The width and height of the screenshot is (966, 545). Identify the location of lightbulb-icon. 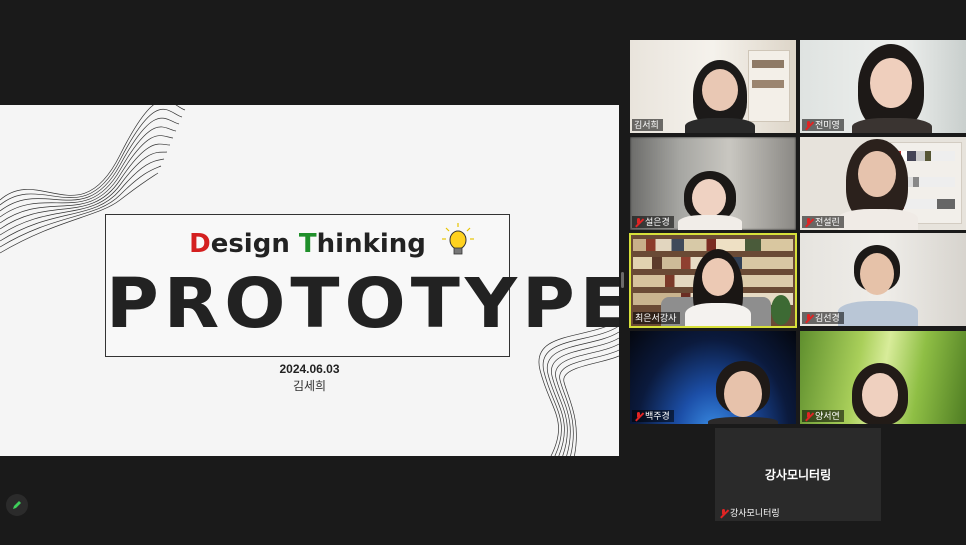
(458, 239).